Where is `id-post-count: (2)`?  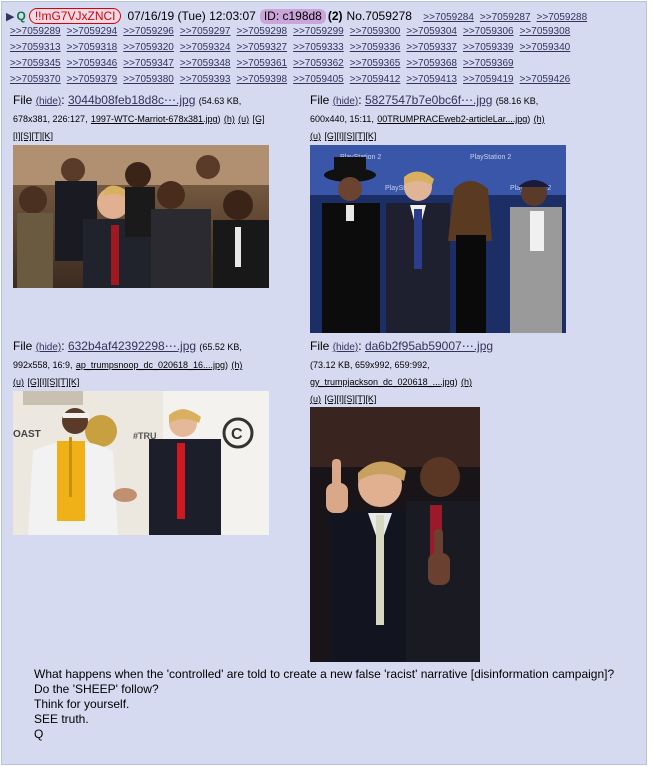
id-post-count: (2) is located at coordinates (335, 16).